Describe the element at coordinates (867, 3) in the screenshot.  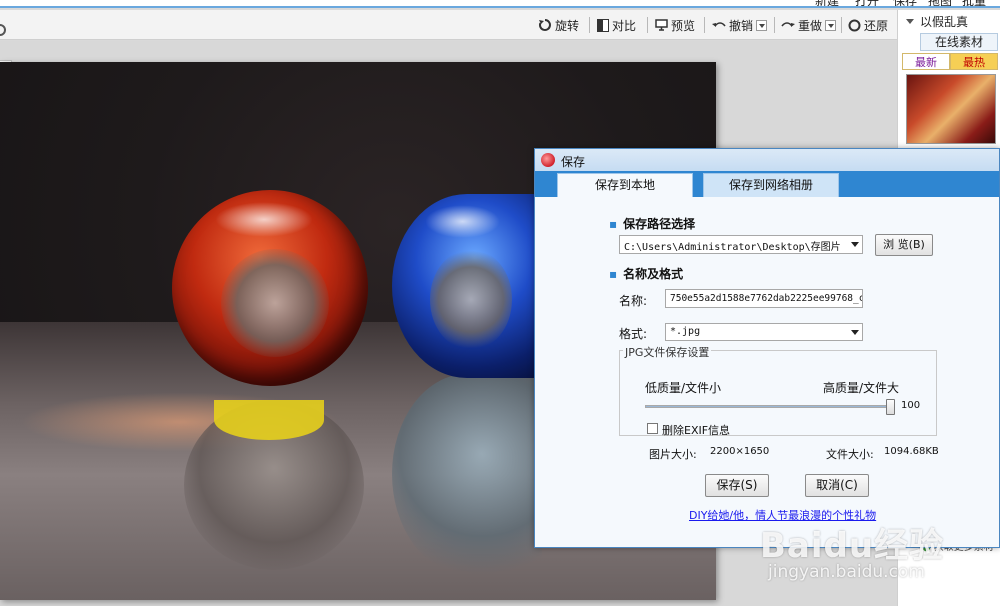
I see `menu-open: 打开` at that location.